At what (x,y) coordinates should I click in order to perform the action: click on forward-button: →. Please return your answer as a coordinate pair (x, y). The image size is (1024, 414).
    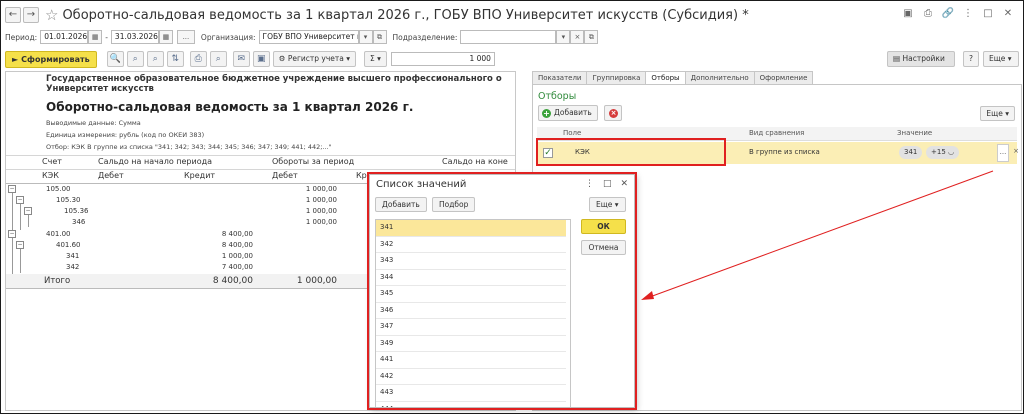
    Looking at the image, I should click on (31, 15).